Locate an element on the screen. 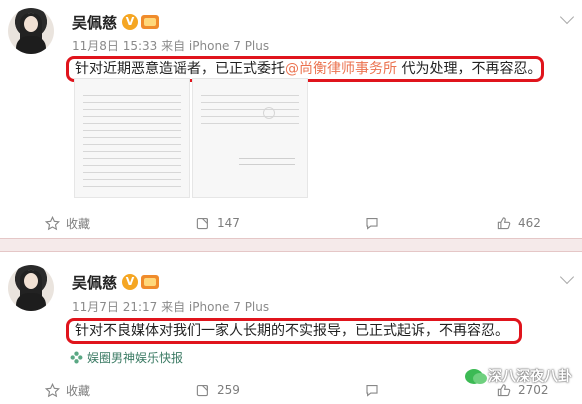 The image size is (582, 404). watermark: 深八深夜八卦 is located at coordinates (518, 376).